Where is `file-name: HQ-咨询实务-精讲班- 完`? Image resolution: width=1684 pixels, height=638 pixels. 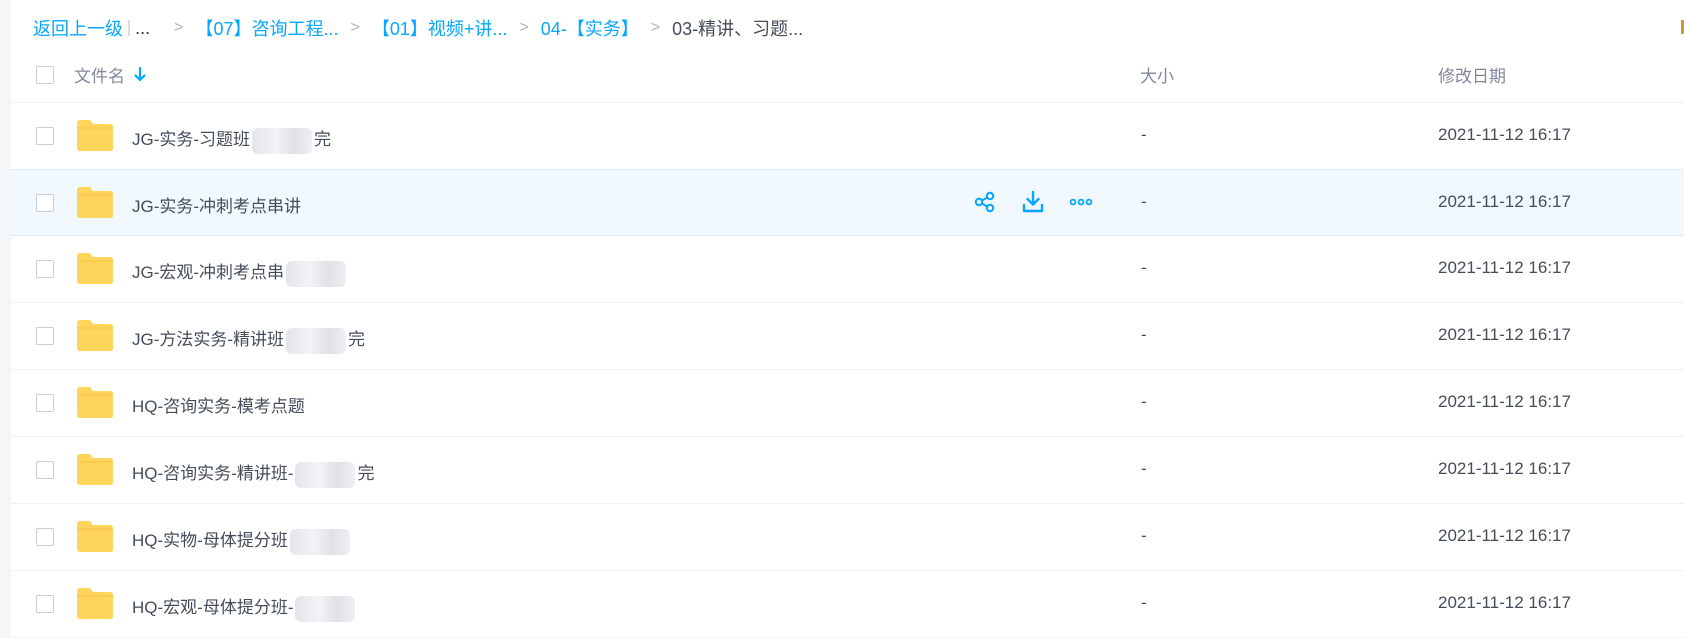
file-name: HQ-咨询实务-精讲班- 完 is located at coordinates (253, 473).